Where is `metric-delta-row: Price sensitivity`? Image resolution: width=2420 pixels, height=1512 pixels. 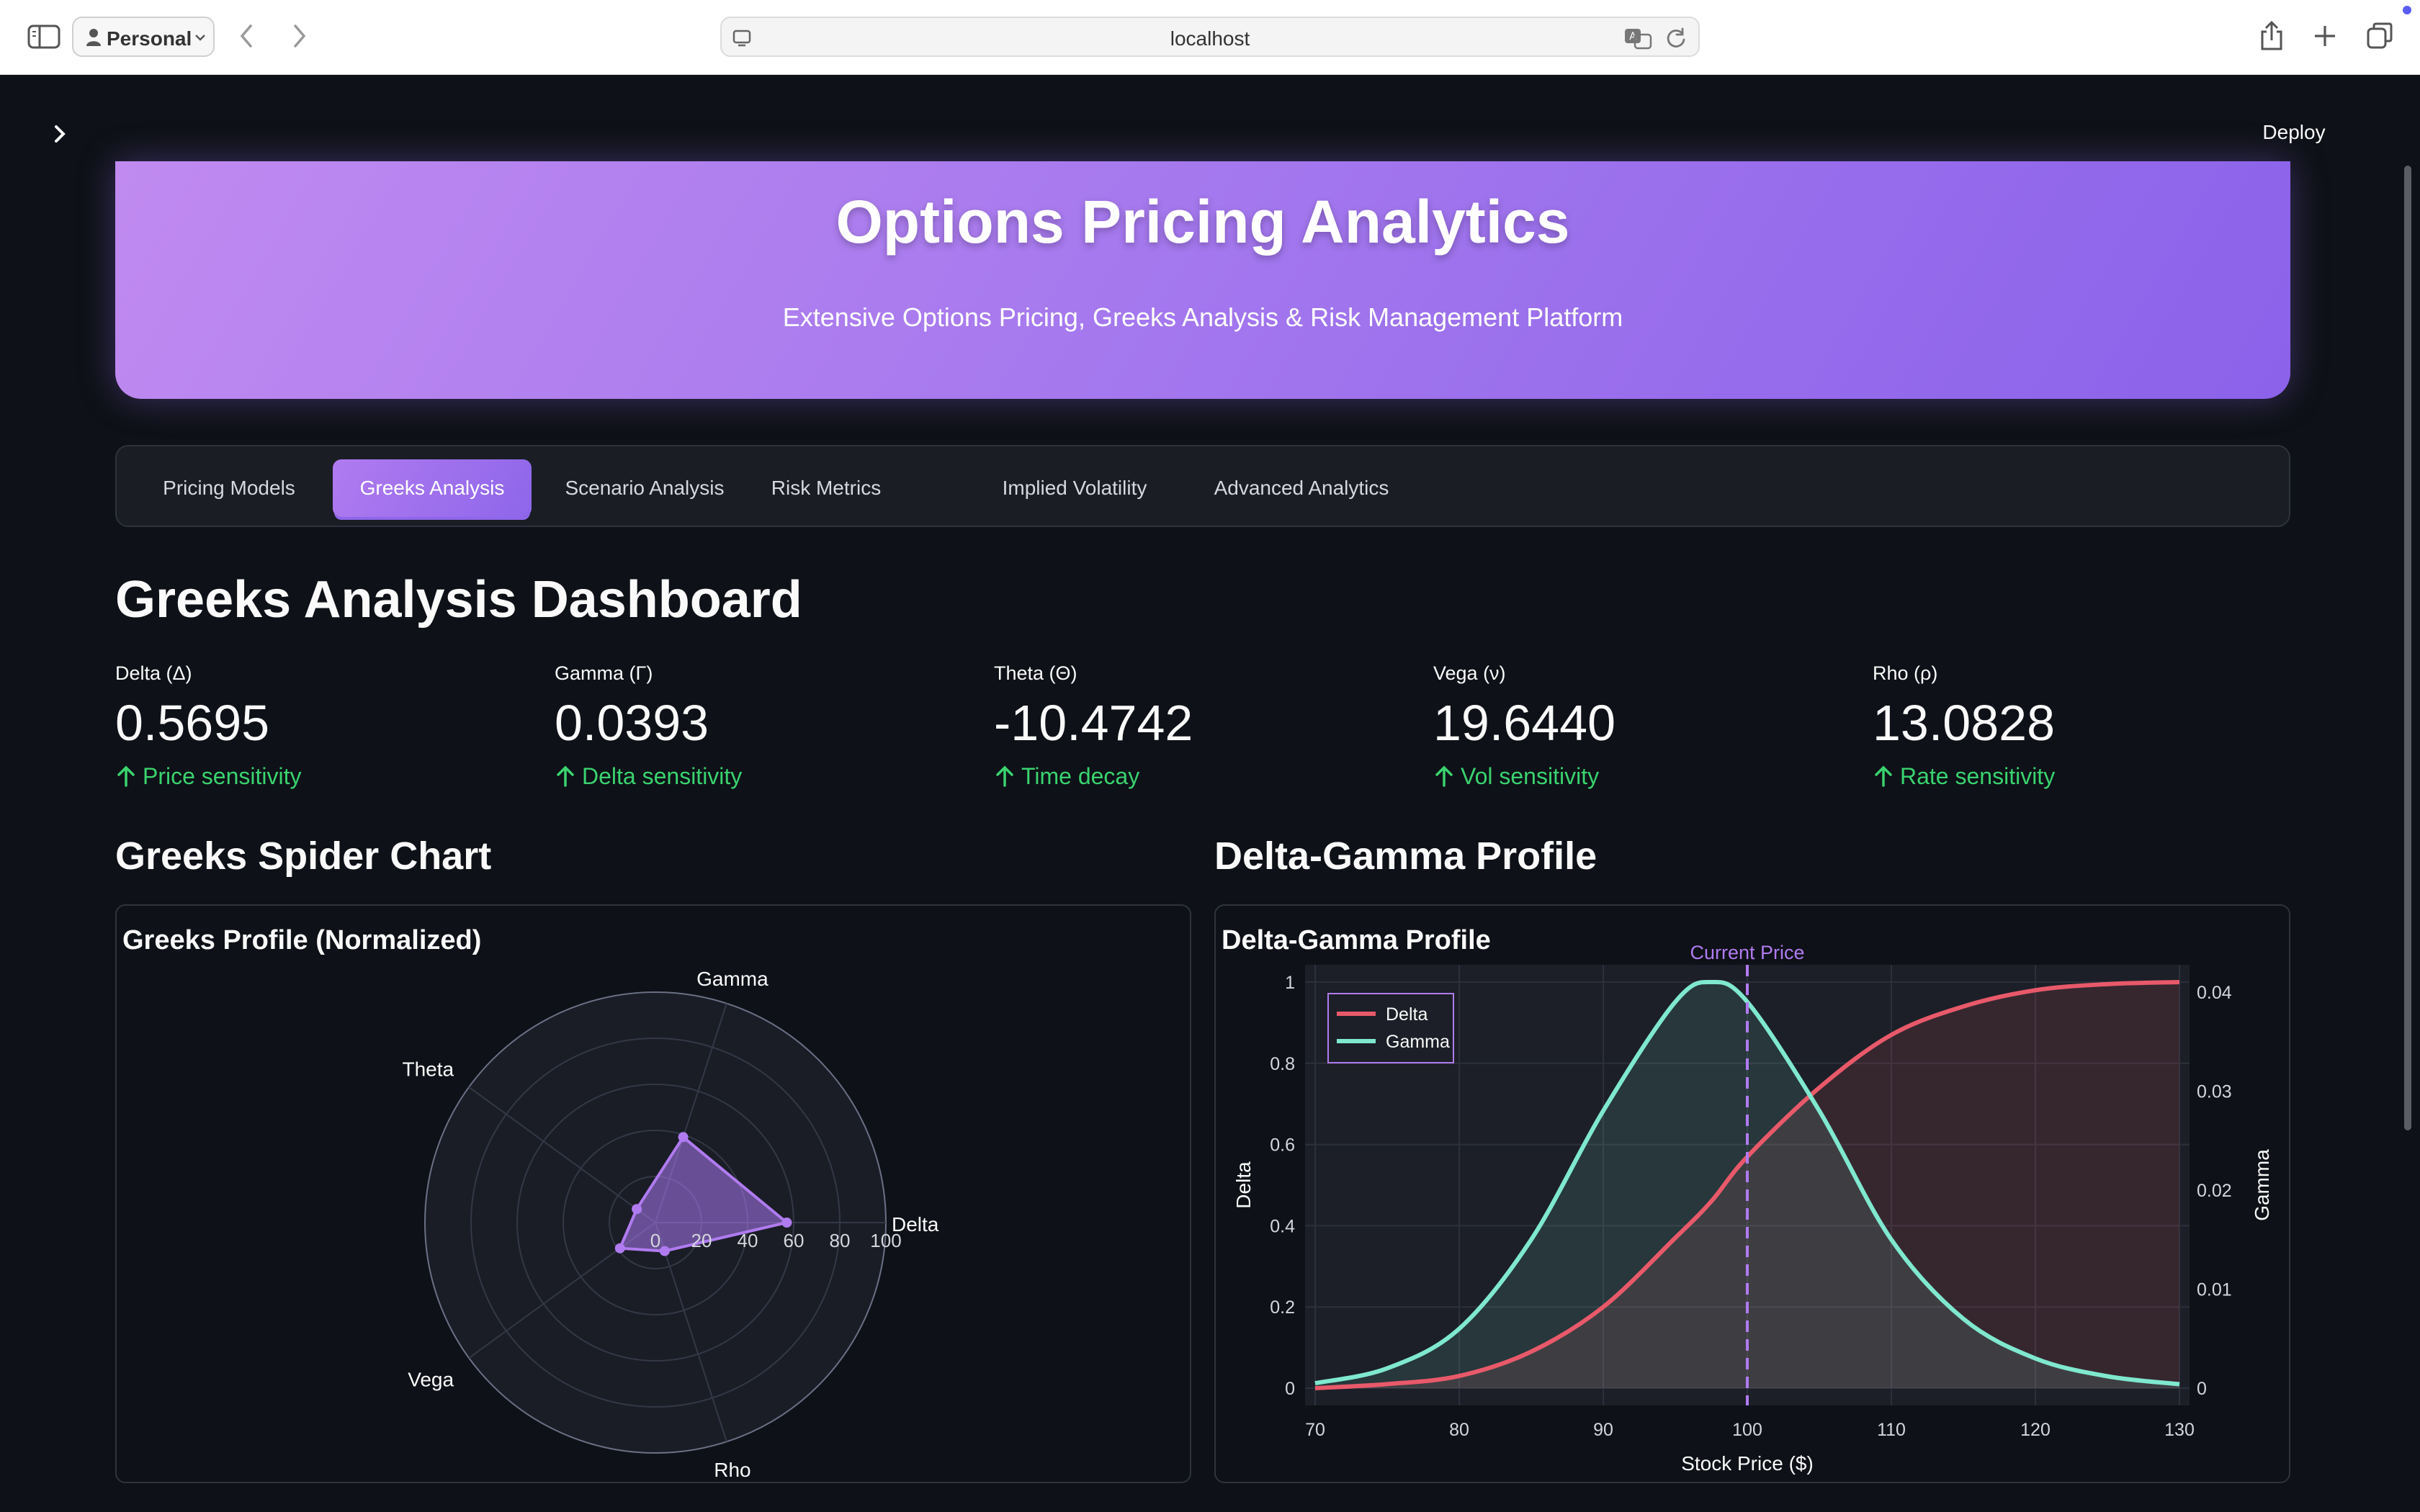 metric-delta-row: Price sensitivity is located at coordinates (208, 777).